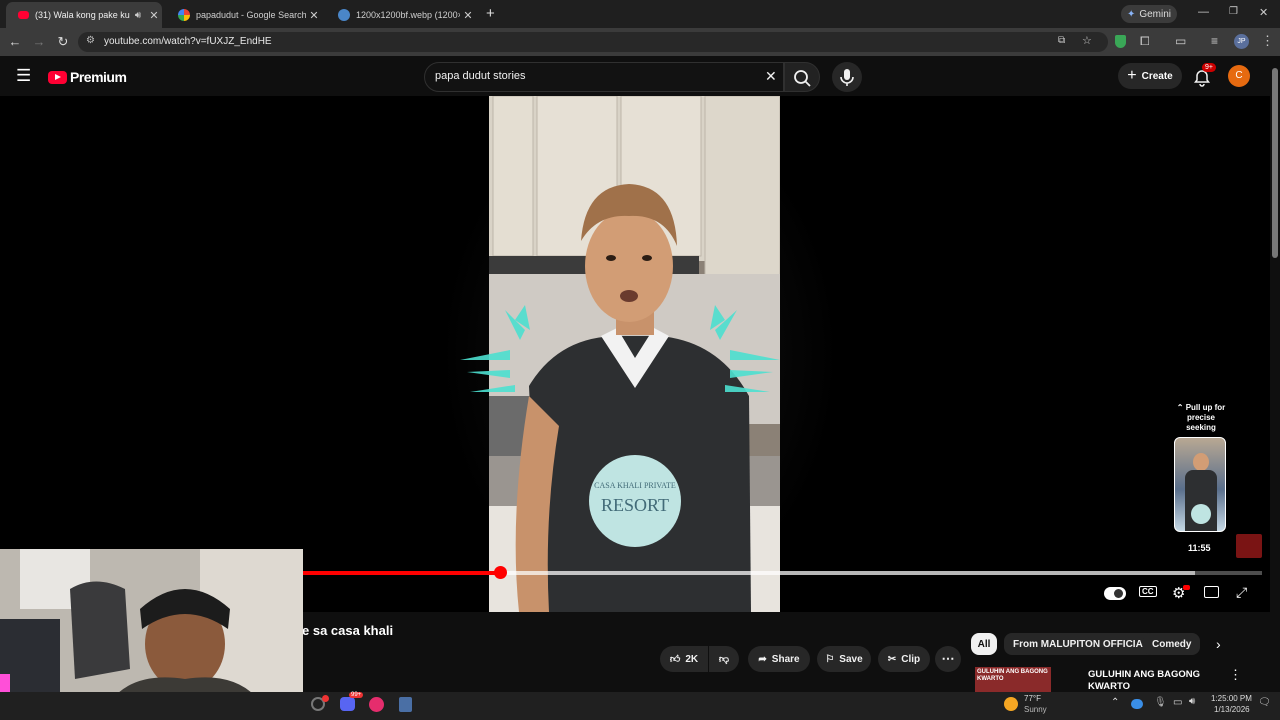 This screenshot has width=1280, height=720. I want to click on weather-text: Sunny, so click(1035, 709).